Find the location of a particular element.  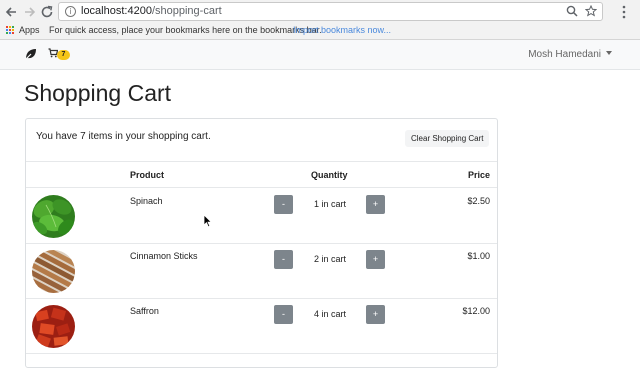

clear-cart-button: Clear Shopping Cart is located at coordinates (447, 138).